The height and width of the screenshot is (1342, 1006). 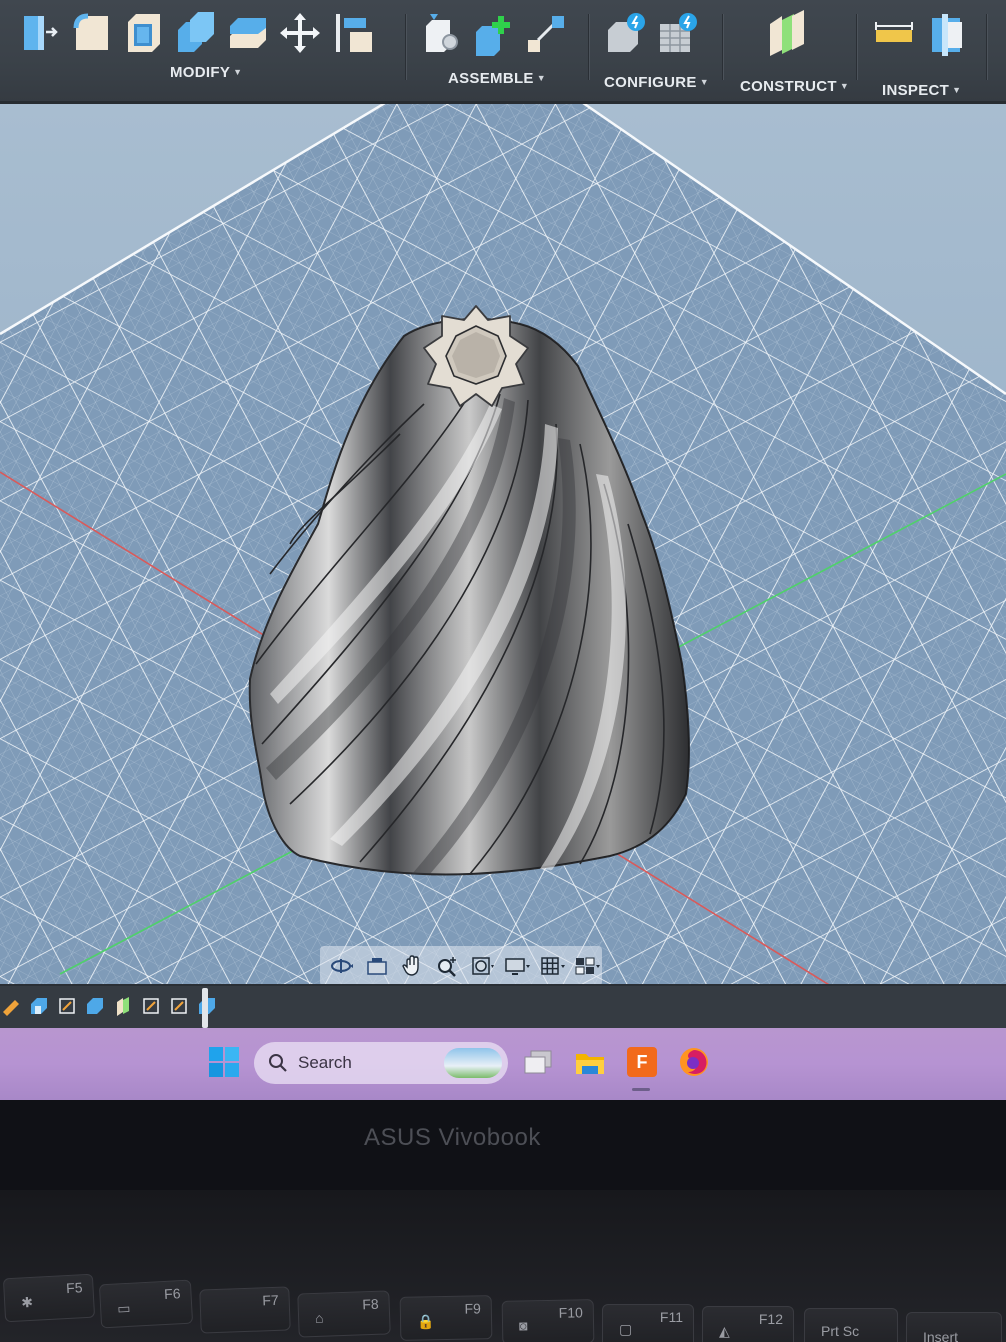 What do you see at coordinates (473, 1063) in the screenshot?
I see `search-highlight-image` at bounding box center [473, 1063].